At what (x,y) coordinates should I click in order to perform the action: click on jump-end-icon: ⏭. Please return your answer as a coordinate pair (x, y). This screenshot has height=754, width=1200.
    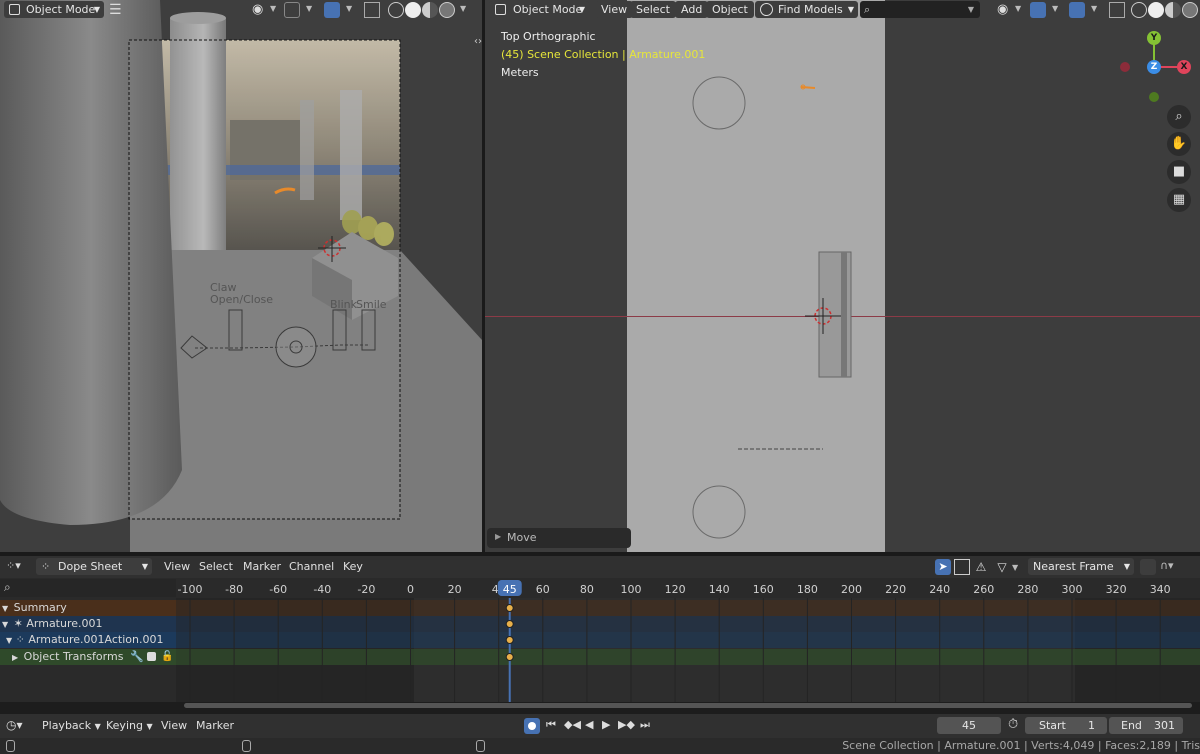
    Looking at the image, I should click on (645, 725).